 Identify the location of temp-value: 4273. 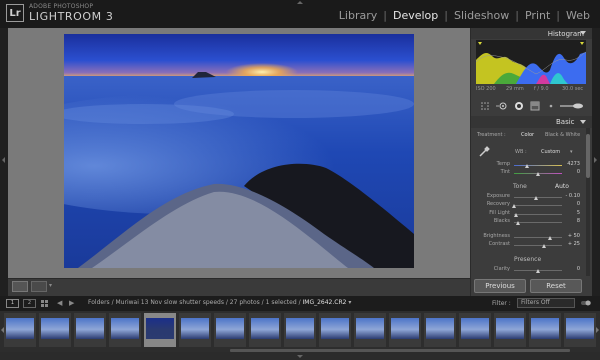
(573, 164).